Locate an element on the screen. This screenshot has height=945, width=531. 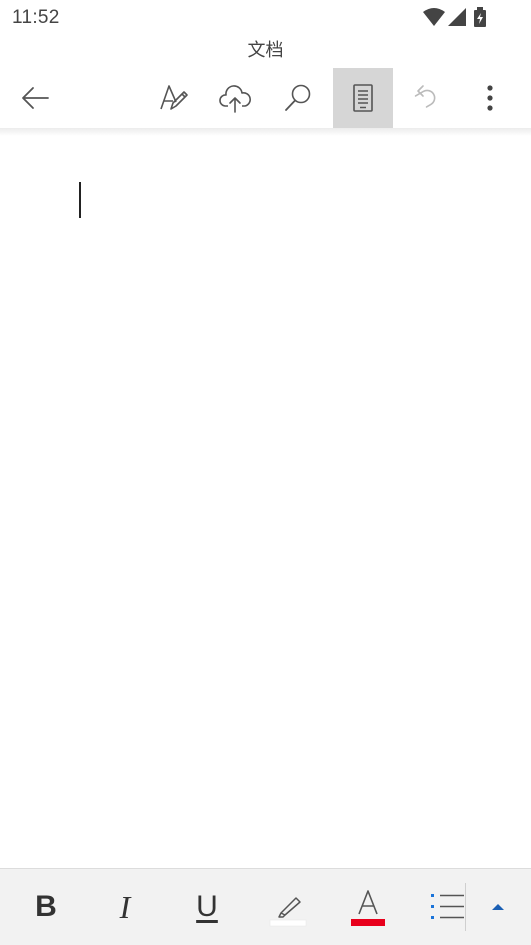
search-button is located at coordinates (298, 98).